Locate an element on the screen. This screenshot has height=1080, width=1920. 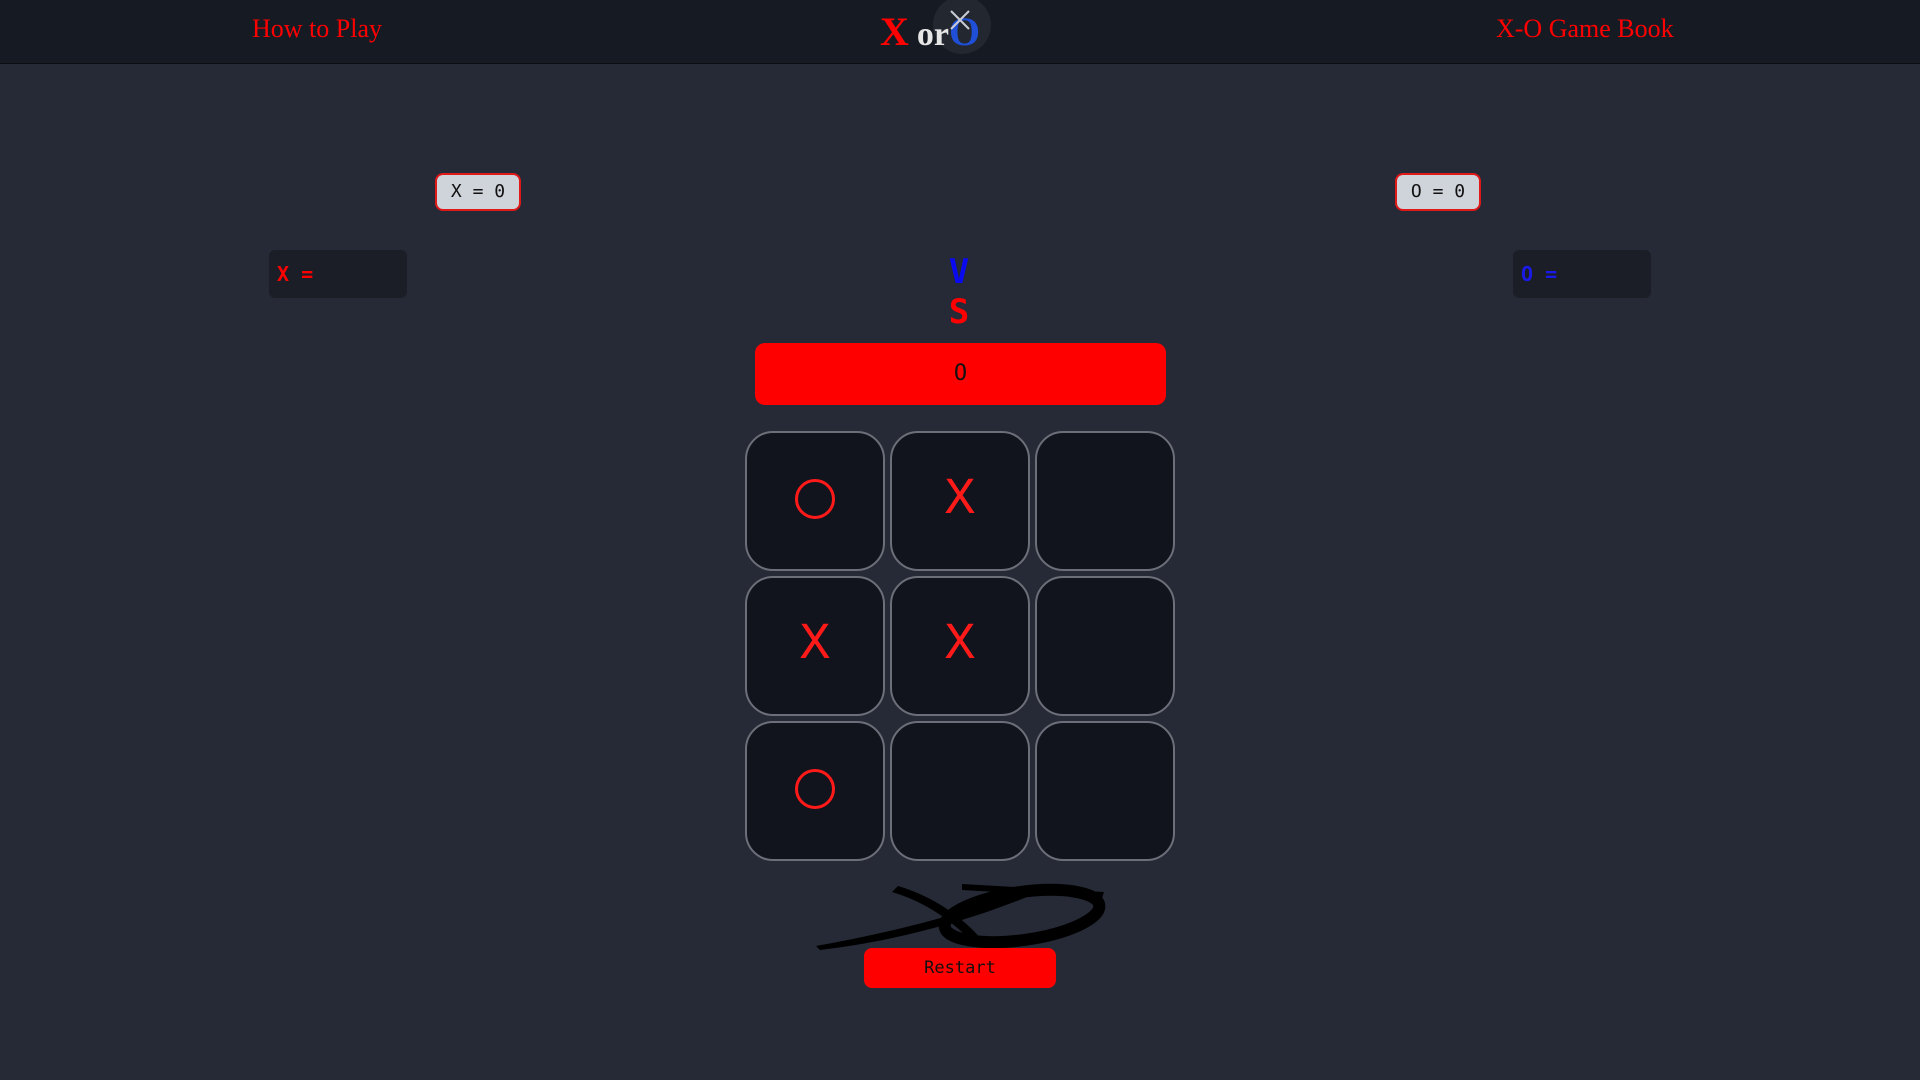
site-logo: XorO is located at coordinates (940, 32).